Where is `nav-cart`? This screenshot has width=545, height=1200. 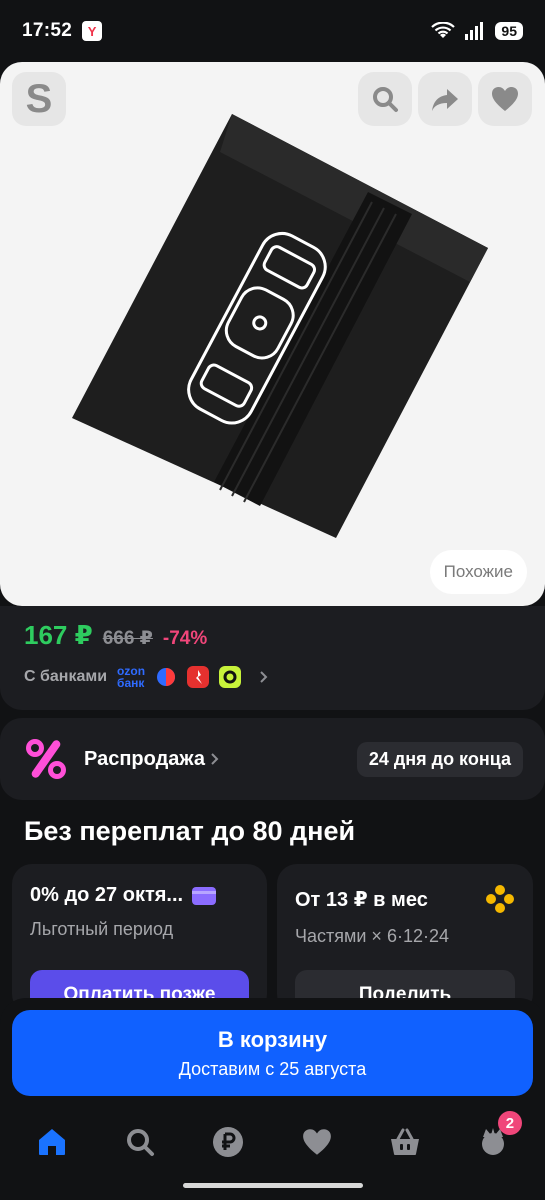
nav-cart is located at coordinates (405, 1142).